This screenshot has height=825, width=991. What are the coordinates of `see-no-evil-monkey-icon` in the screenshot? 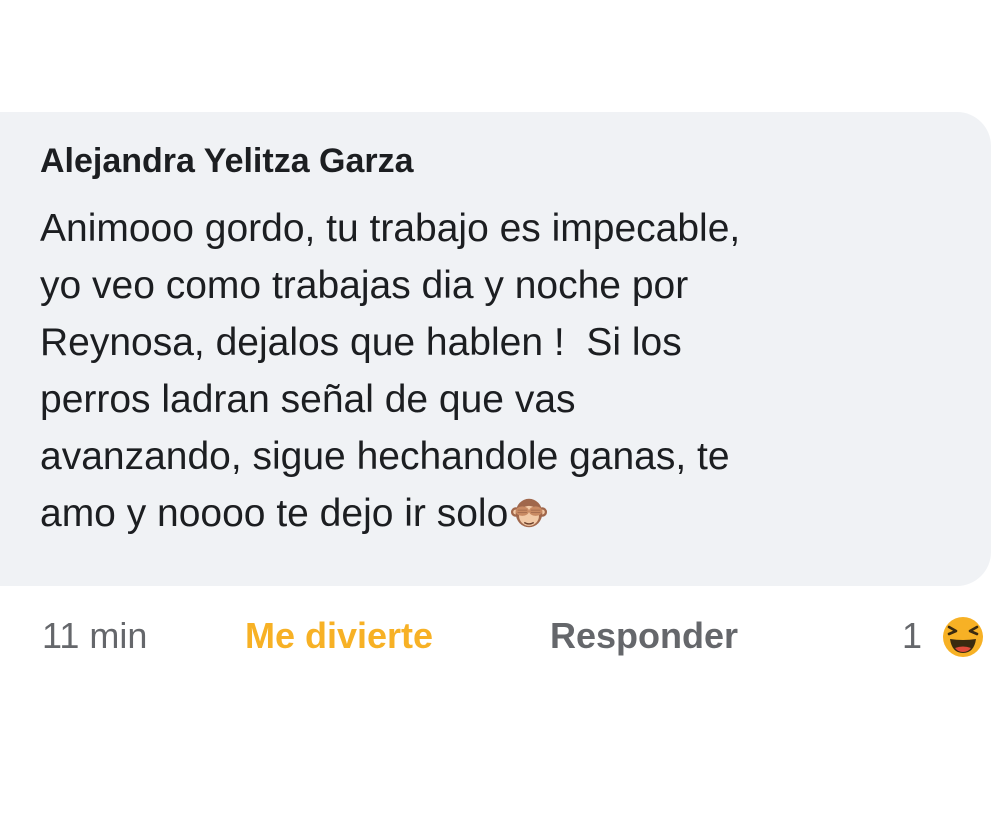 It's located at (529, 513).